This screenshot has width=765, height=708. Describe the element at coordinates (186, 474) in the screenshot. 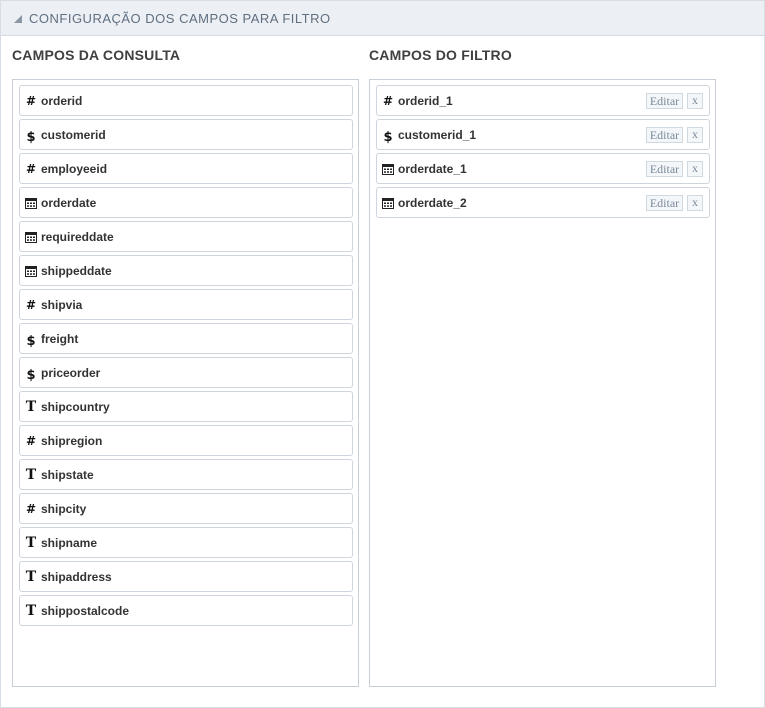

I see `query-field-item: Tshipstate` at that location.